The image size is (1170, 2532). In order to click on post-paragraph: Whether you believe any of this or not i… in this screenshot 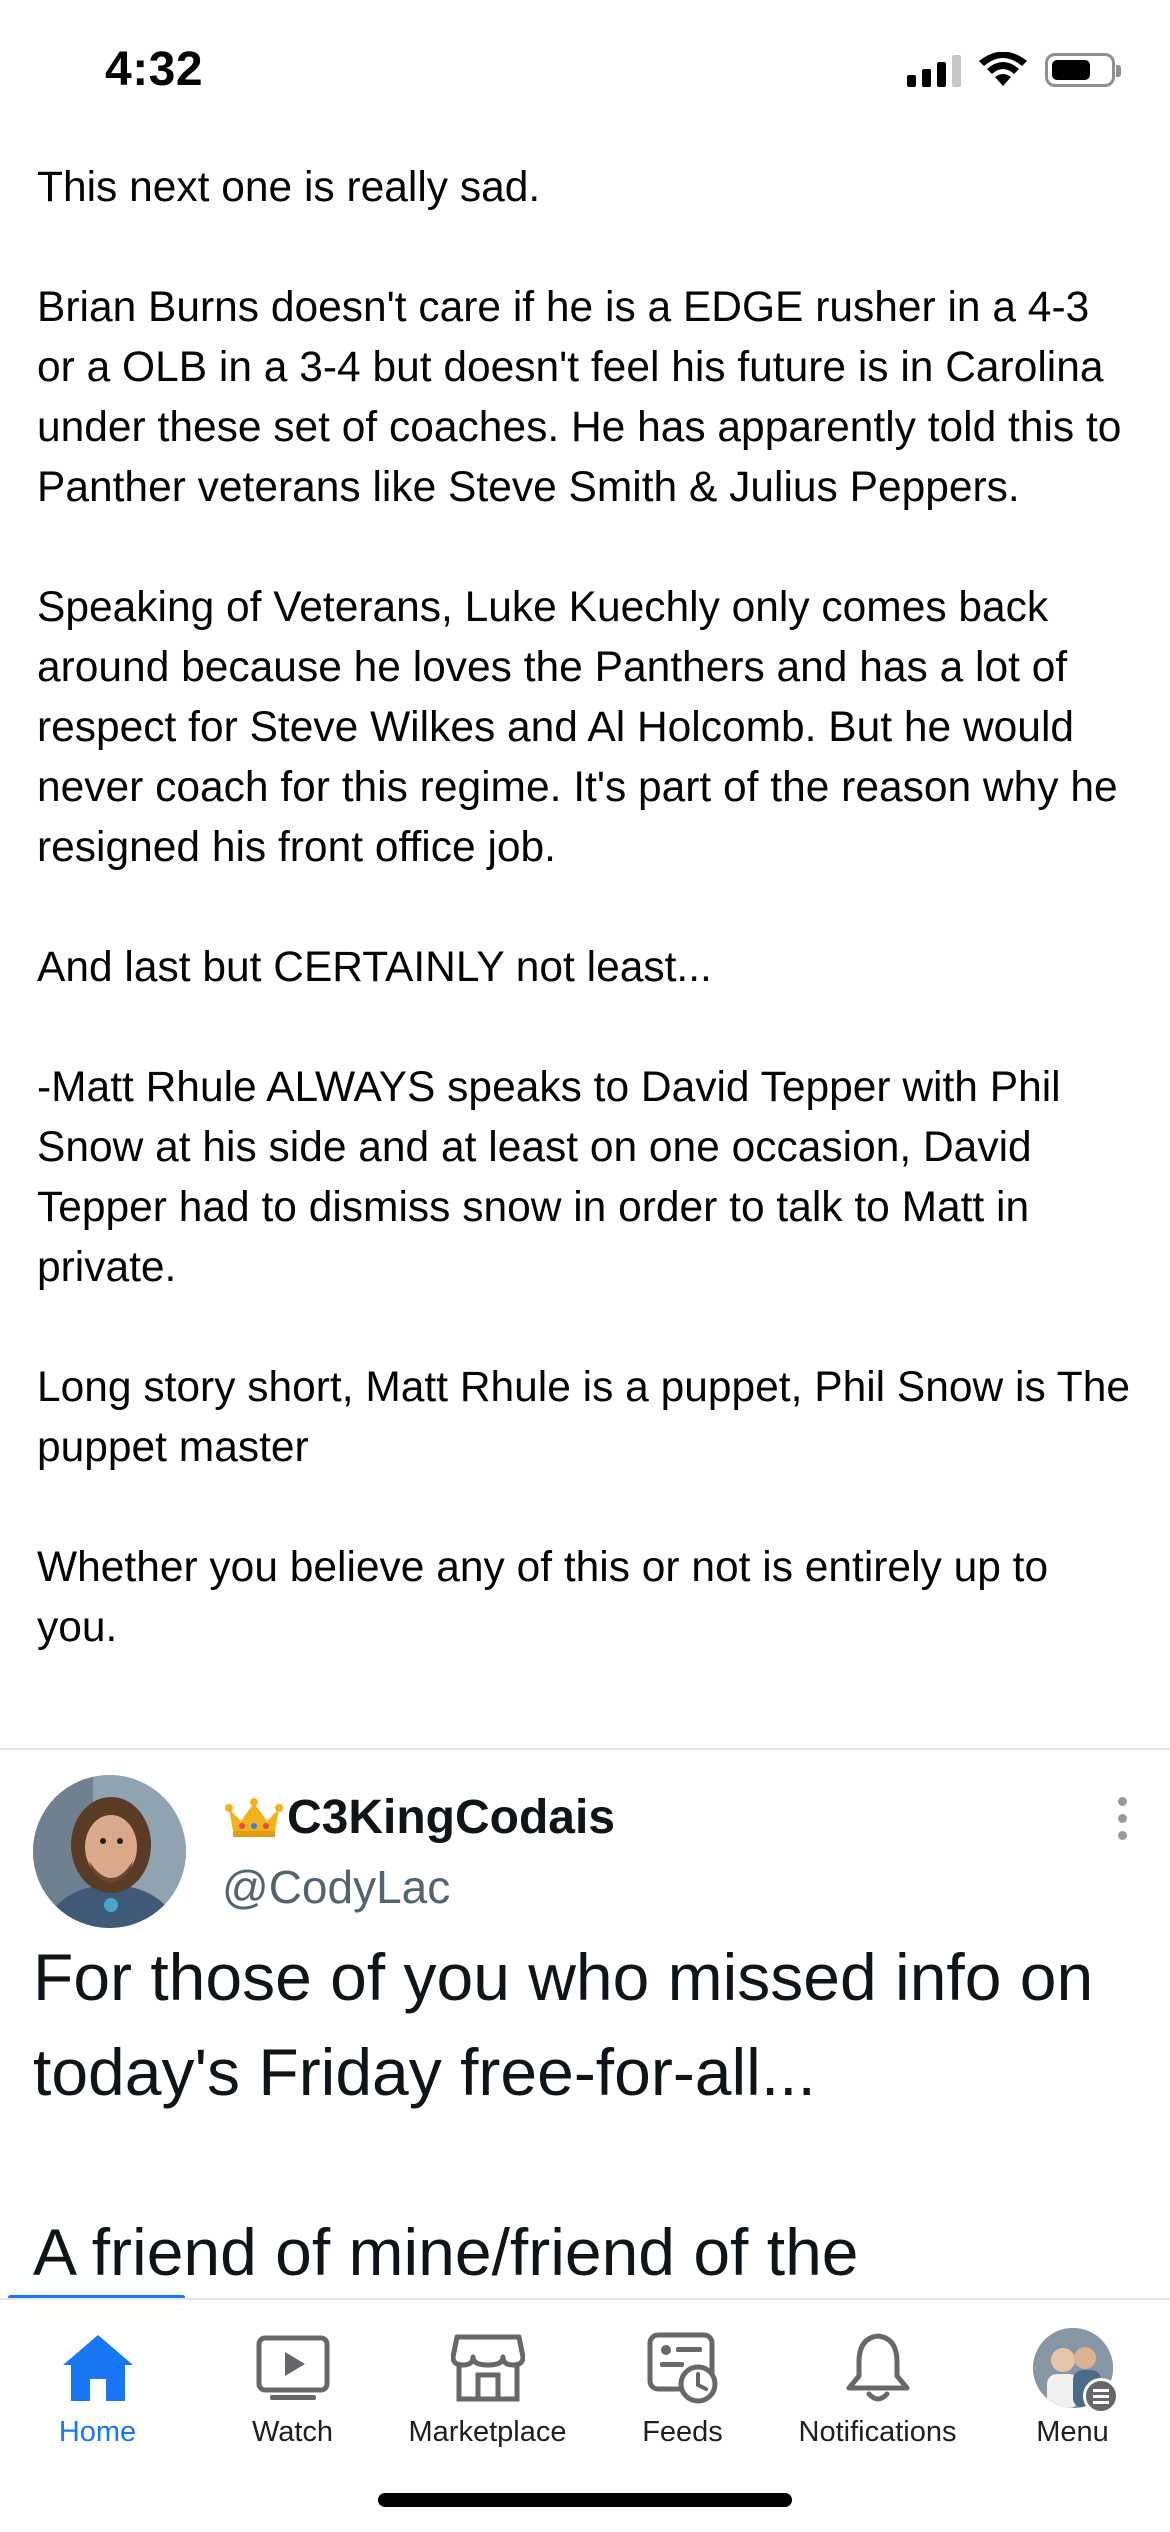, I will do `click(543, 1597)`.